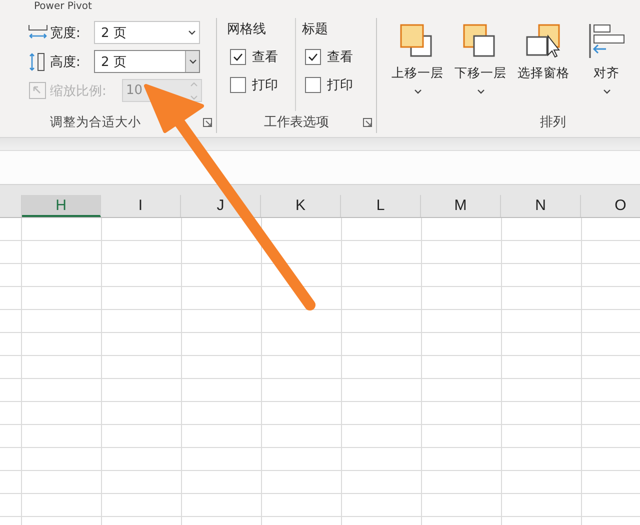 This screenshot has width=640, height=525. What do you see at coordinates (301, 206) in the screenshot?
I see `column-header: K` at bounding box center [301, 206].